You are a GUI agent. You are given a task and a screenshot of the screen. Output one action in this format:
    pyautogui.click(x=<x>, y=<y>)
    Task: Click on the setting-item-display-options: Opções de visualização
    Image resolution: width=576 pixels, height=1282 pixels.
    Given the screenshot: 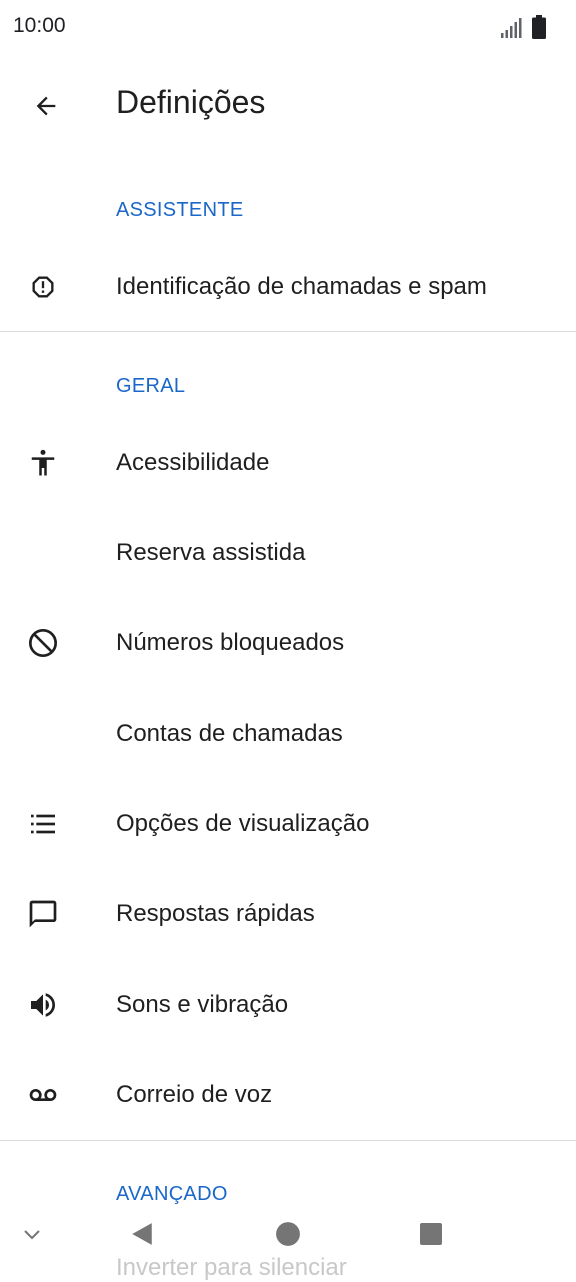 What is the action you would take?
    pyautogui.click(x=288, y=823)
    